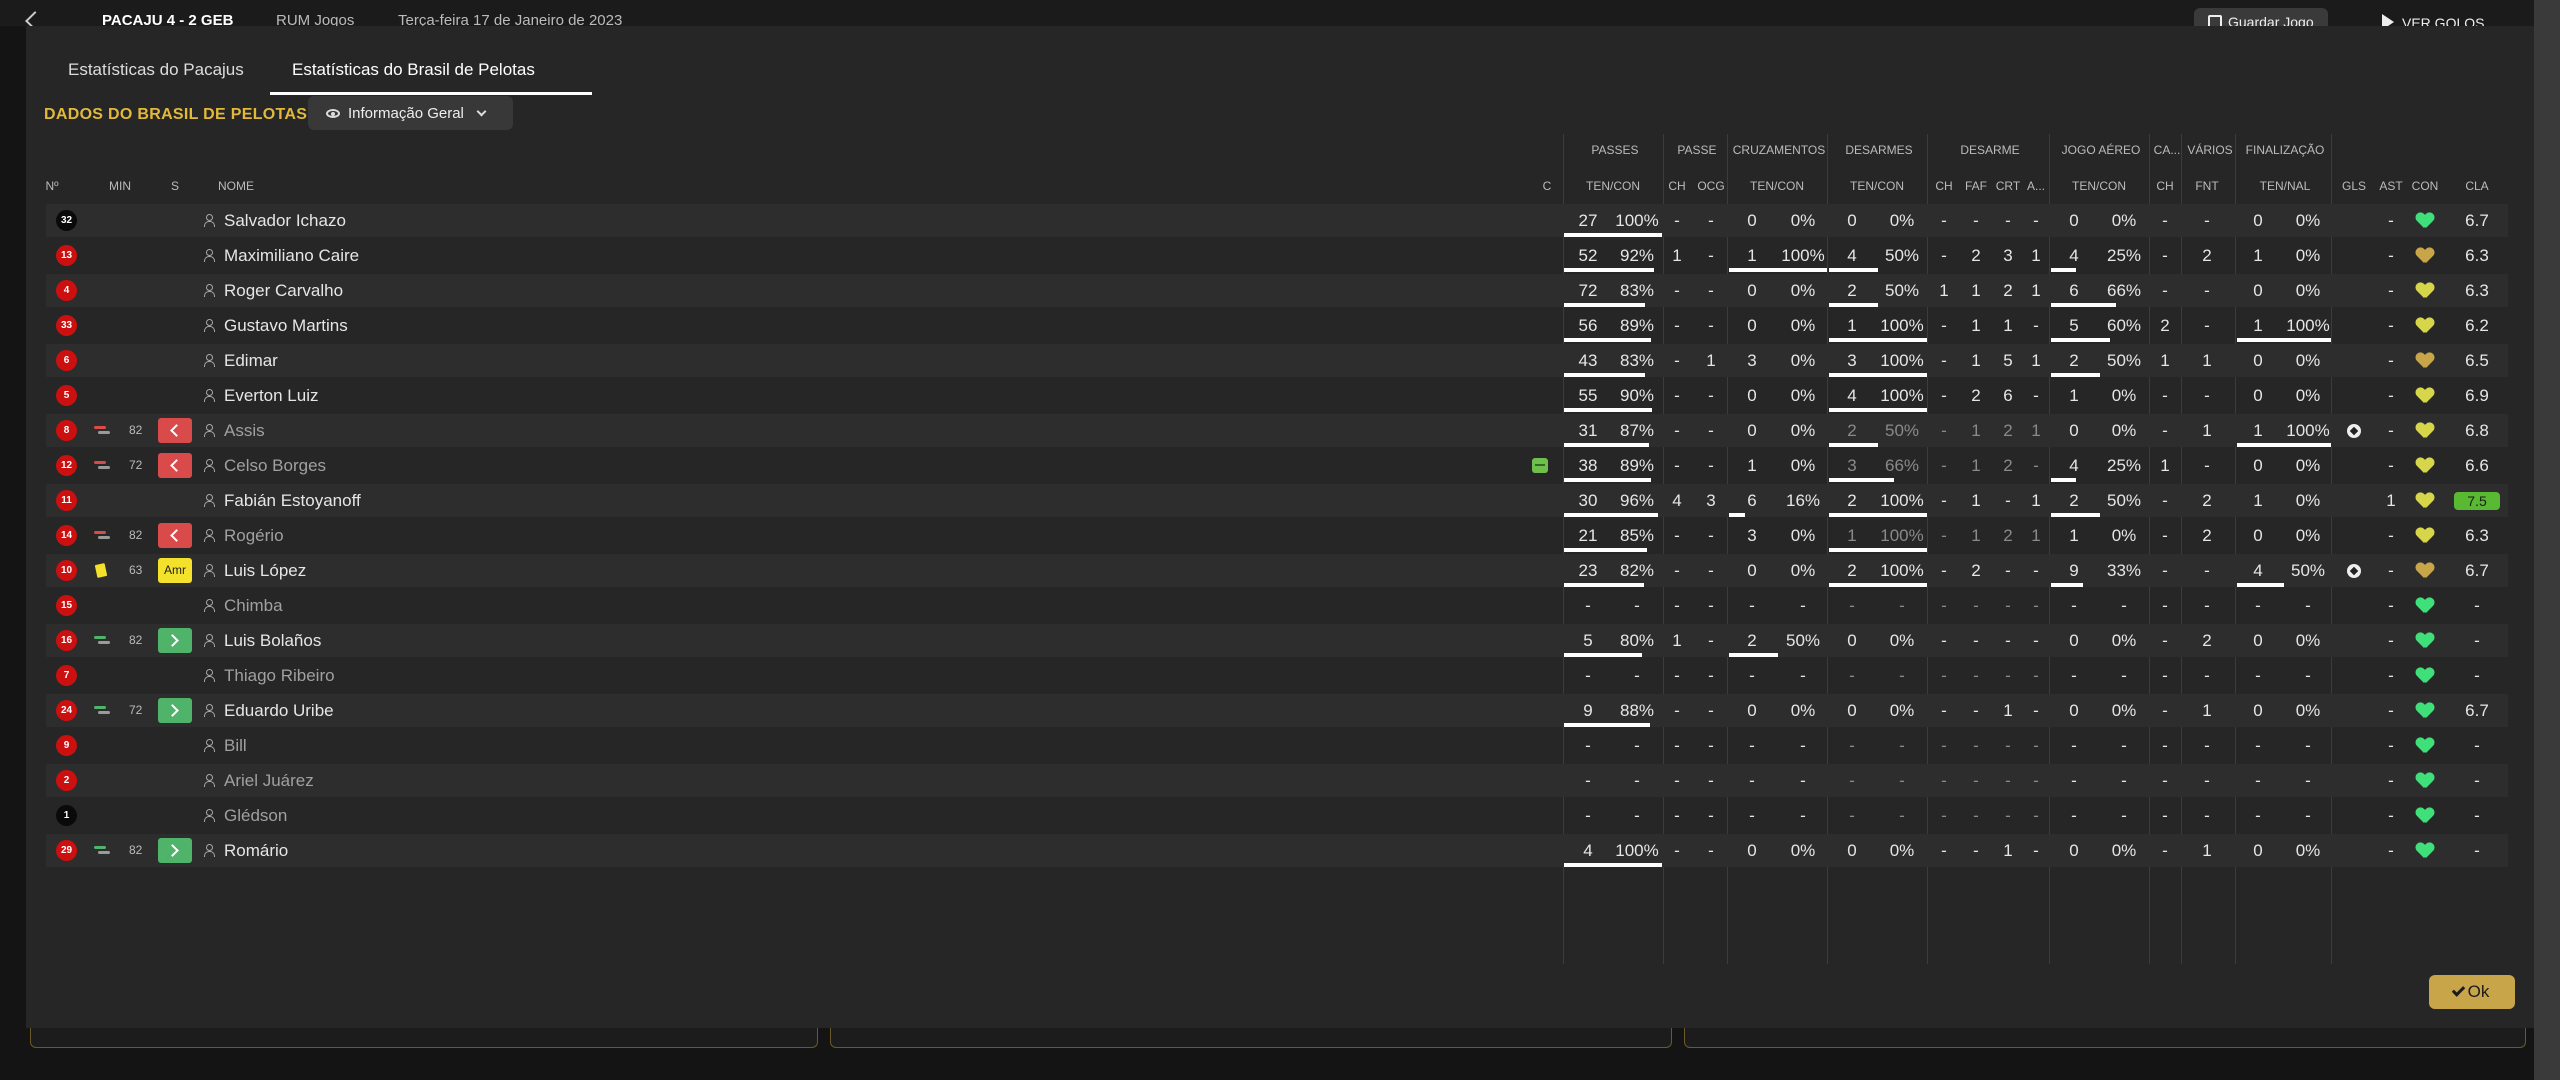  Describe the element at coordinates (1878, 585) in the screenshot. I see `tackles-completion-bar` at that location.